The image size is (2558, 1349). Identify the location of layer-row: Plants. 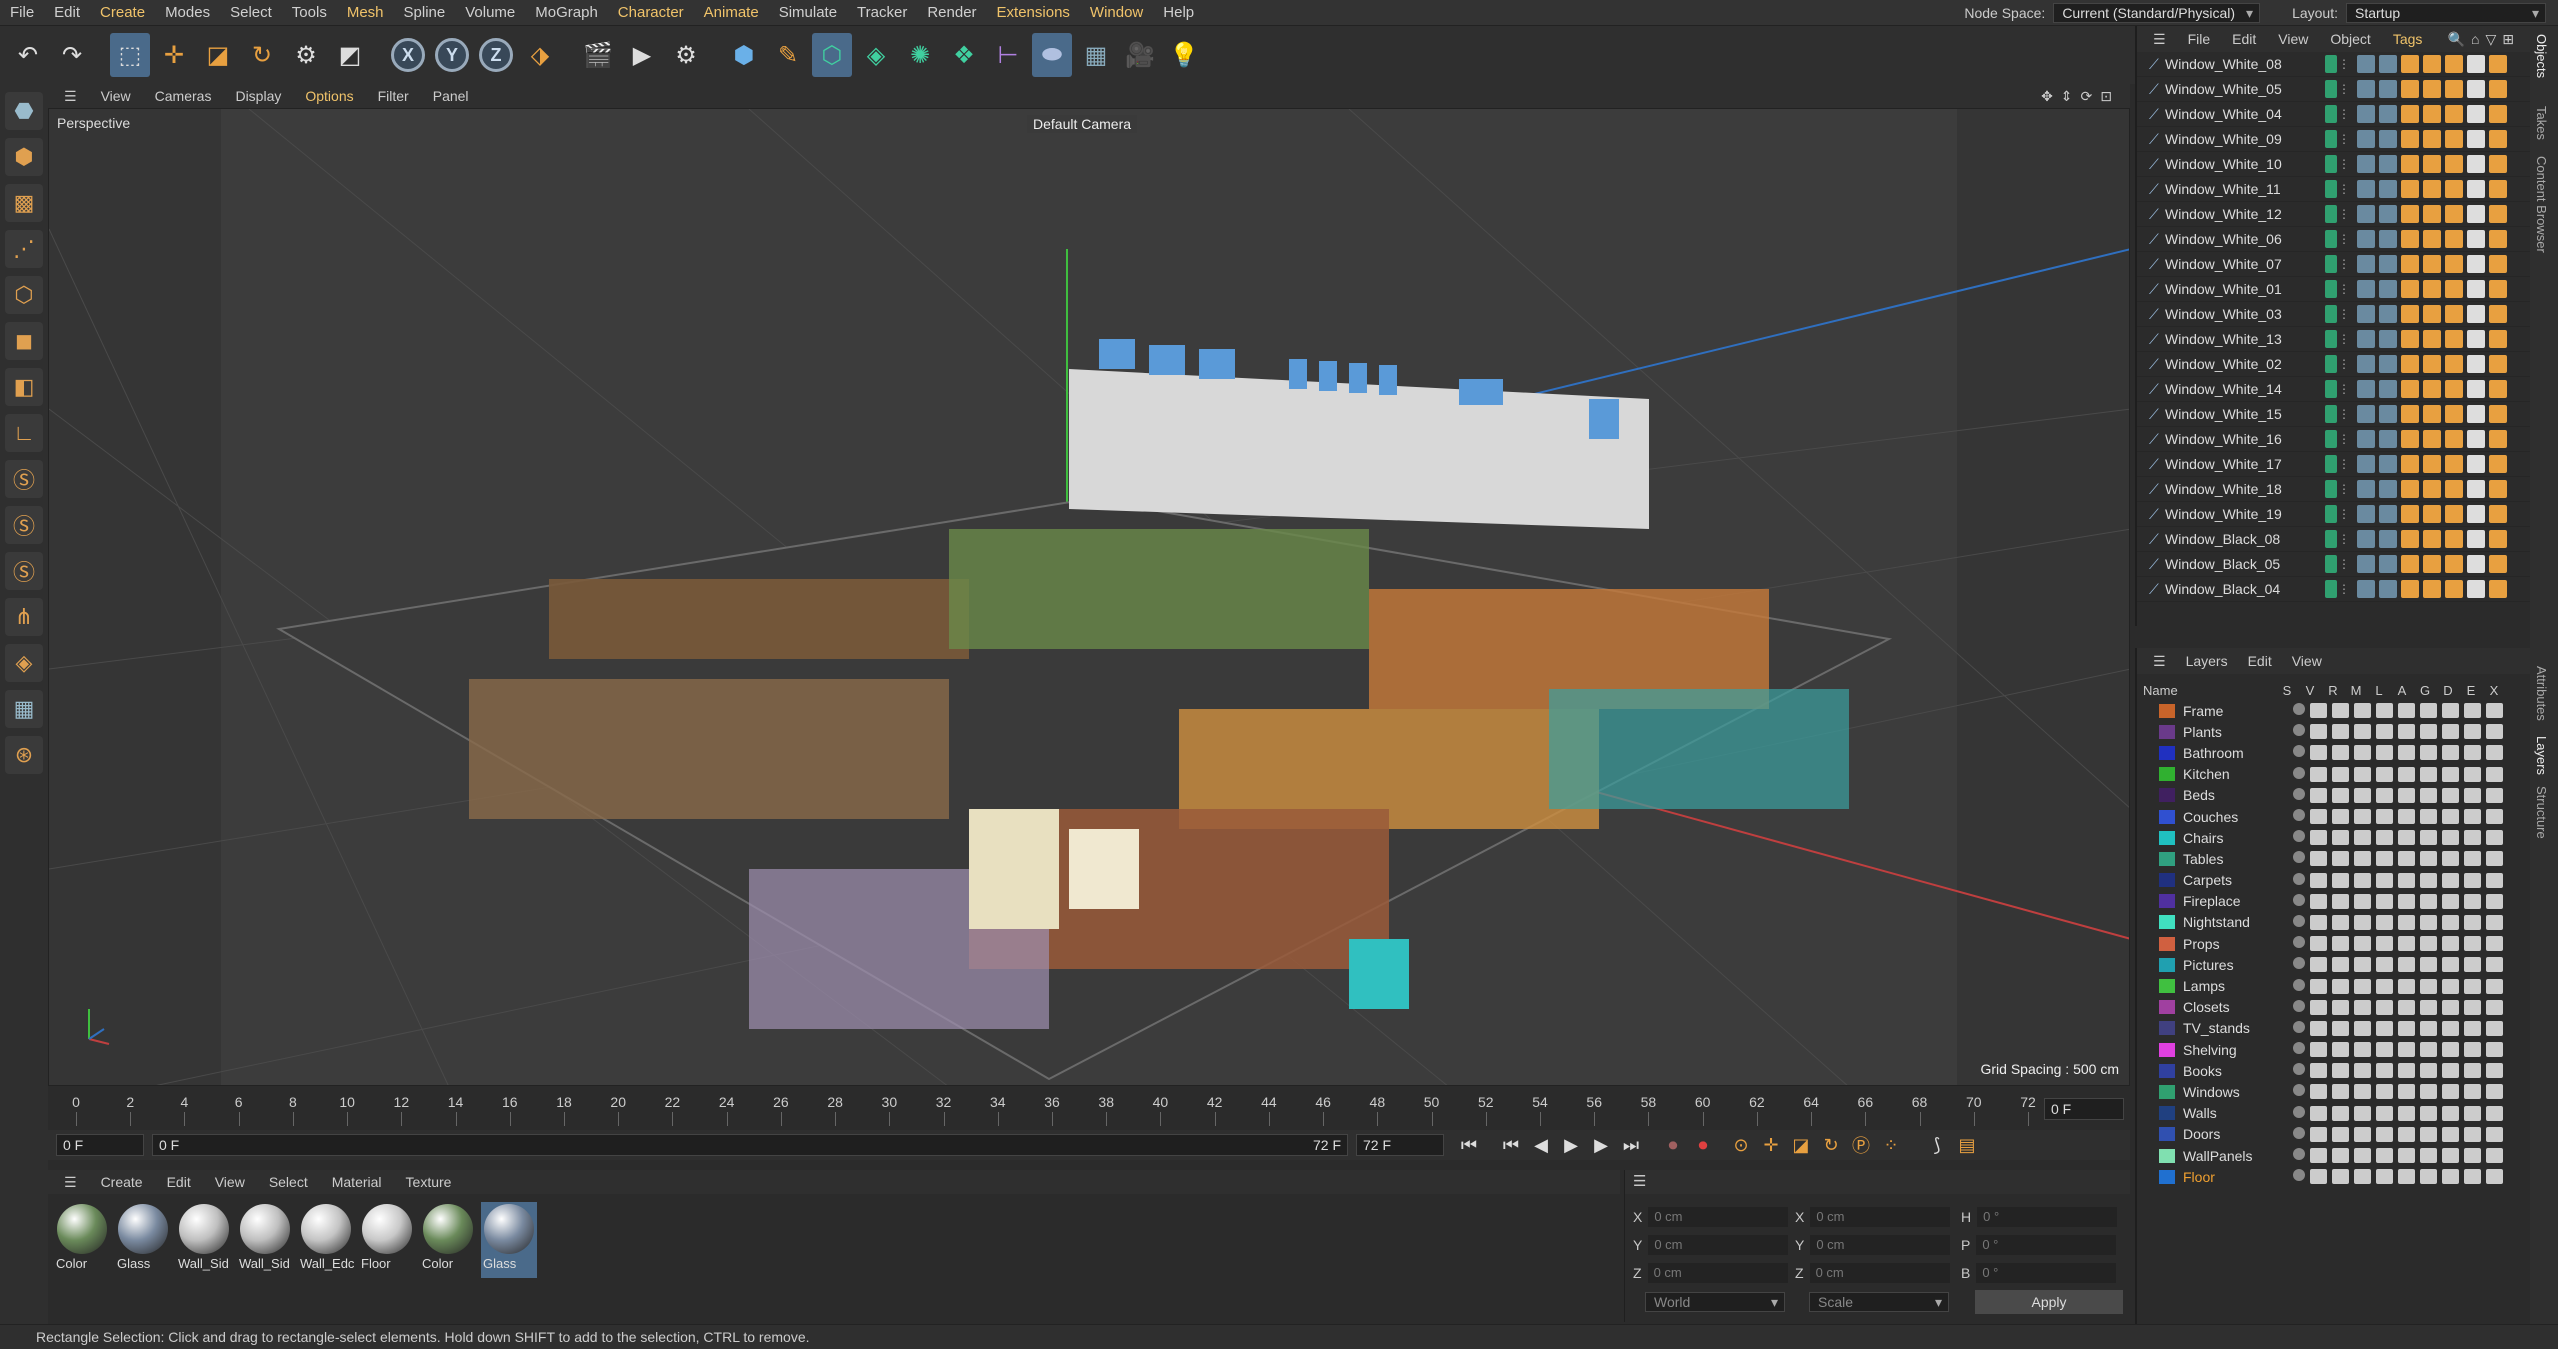
(2333, 731).